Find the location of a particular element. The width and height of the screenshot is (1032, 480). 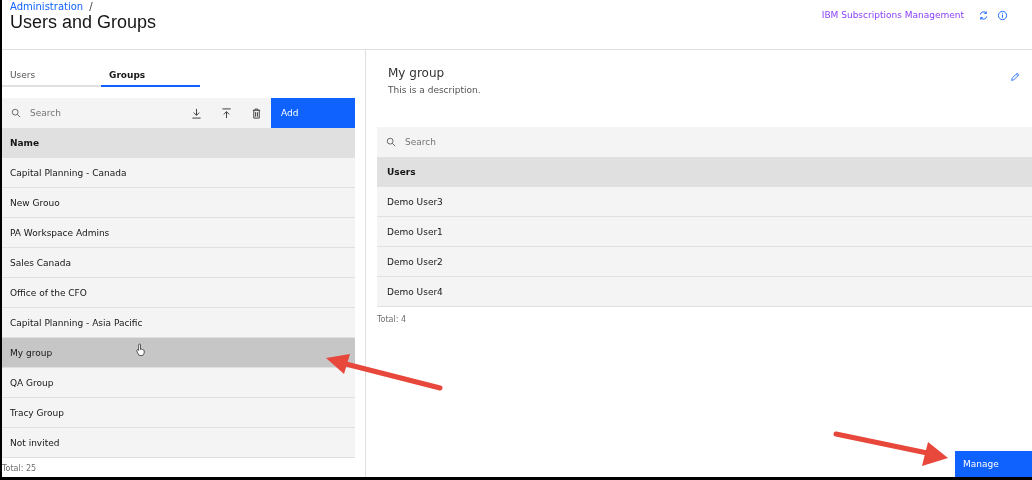

trash-icon is located at coordinates (256, 113).